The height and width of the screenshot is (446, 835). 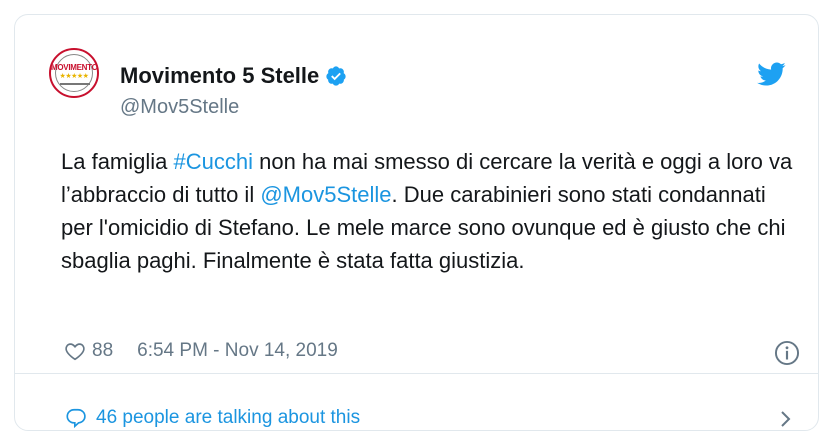 What do you see at coordinates (228, 417) in the screenshot?
I see `talking-about-text: 46 people are talking about this` at bounding box center [228, 417].